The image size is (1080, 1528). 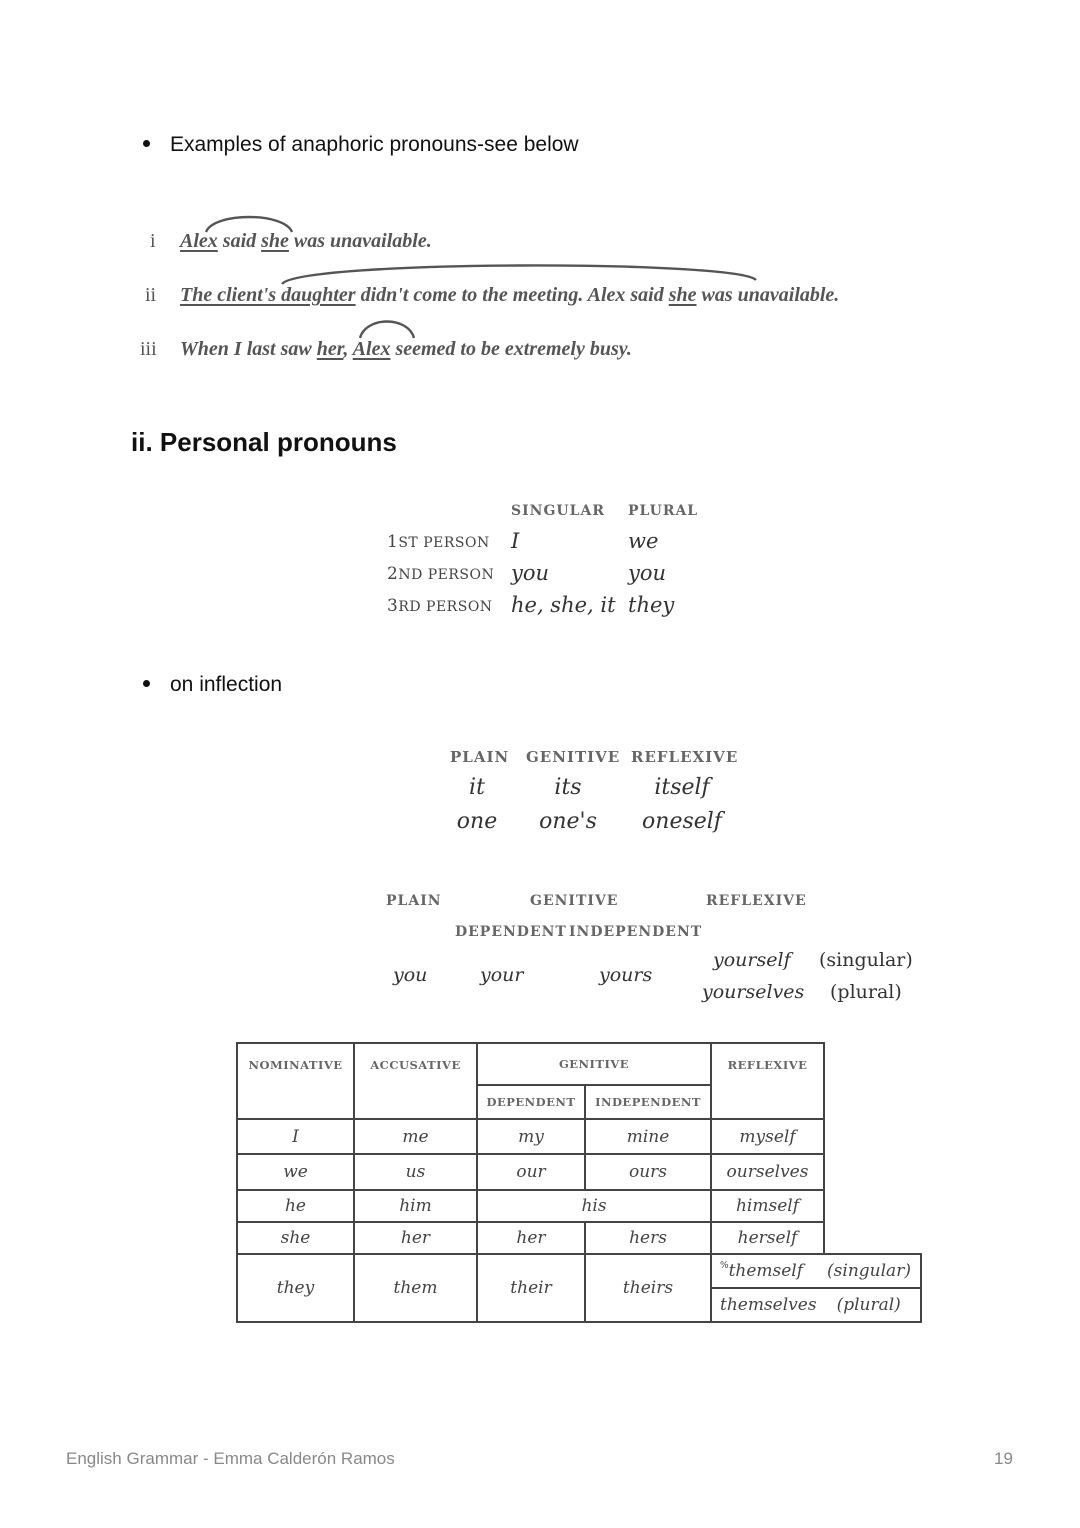 I want to click on cell-plural: we, so click(x=643, y=541).